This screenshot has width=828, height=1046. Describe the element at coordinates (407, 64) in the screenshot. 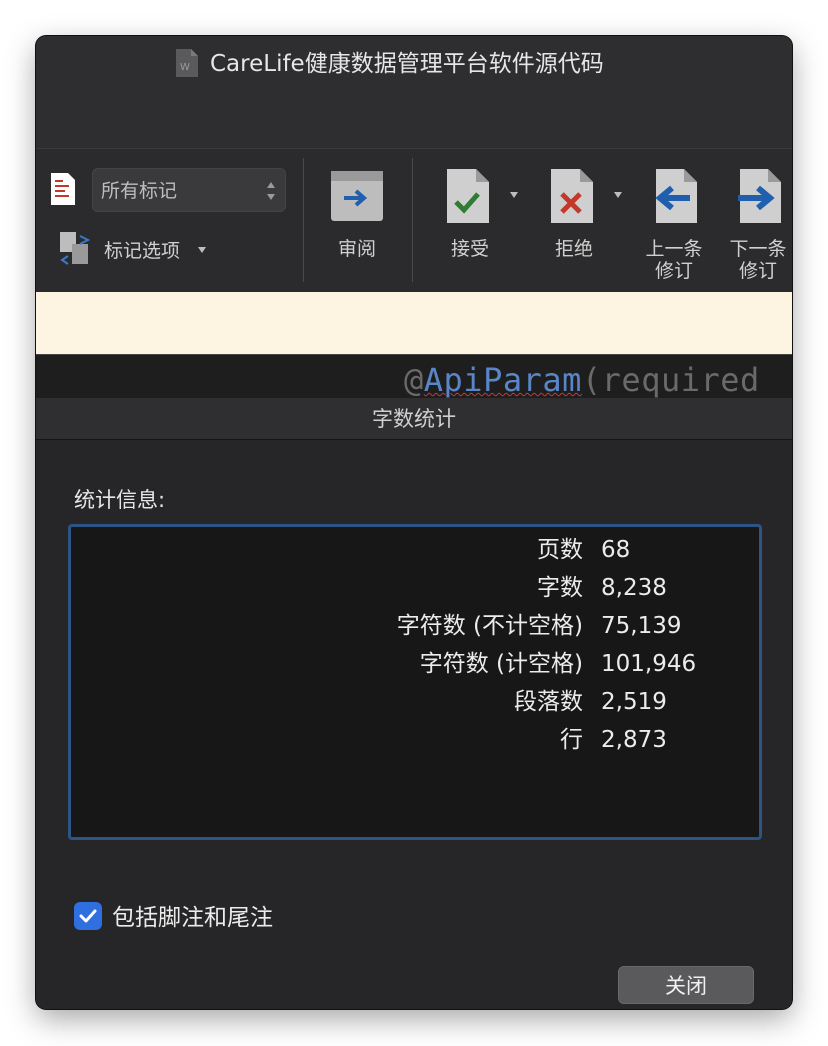

I see `window-title: CareLife健康数据管理平台软件源代码` at that location.